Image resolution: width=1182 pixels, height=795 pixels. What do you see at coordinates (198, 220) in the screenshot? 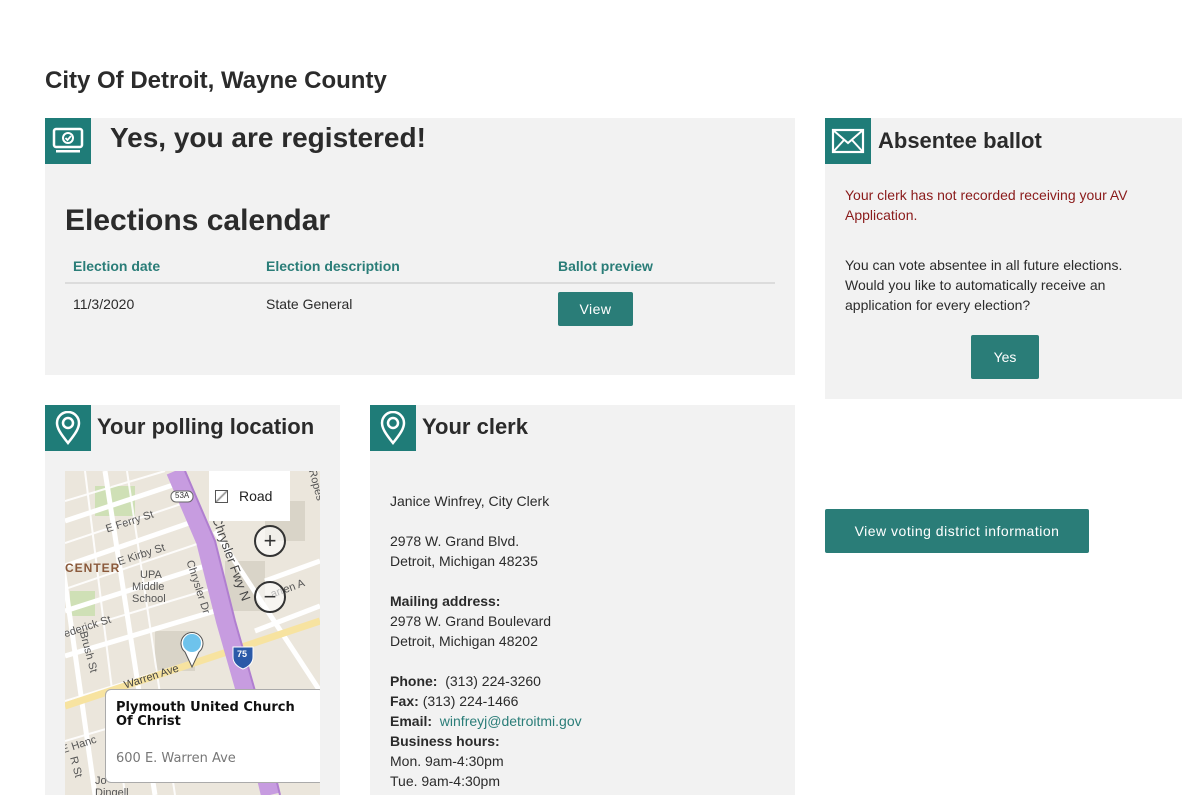
I see `elections-calendar-title: Elections calendar` at bounding box center [198, 220].